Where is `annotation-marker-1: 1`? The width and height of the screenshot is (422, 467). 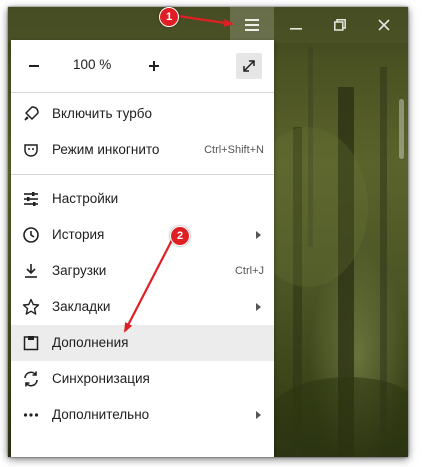 annotation-marker-1: 1 is located at coordinates (169, 17).